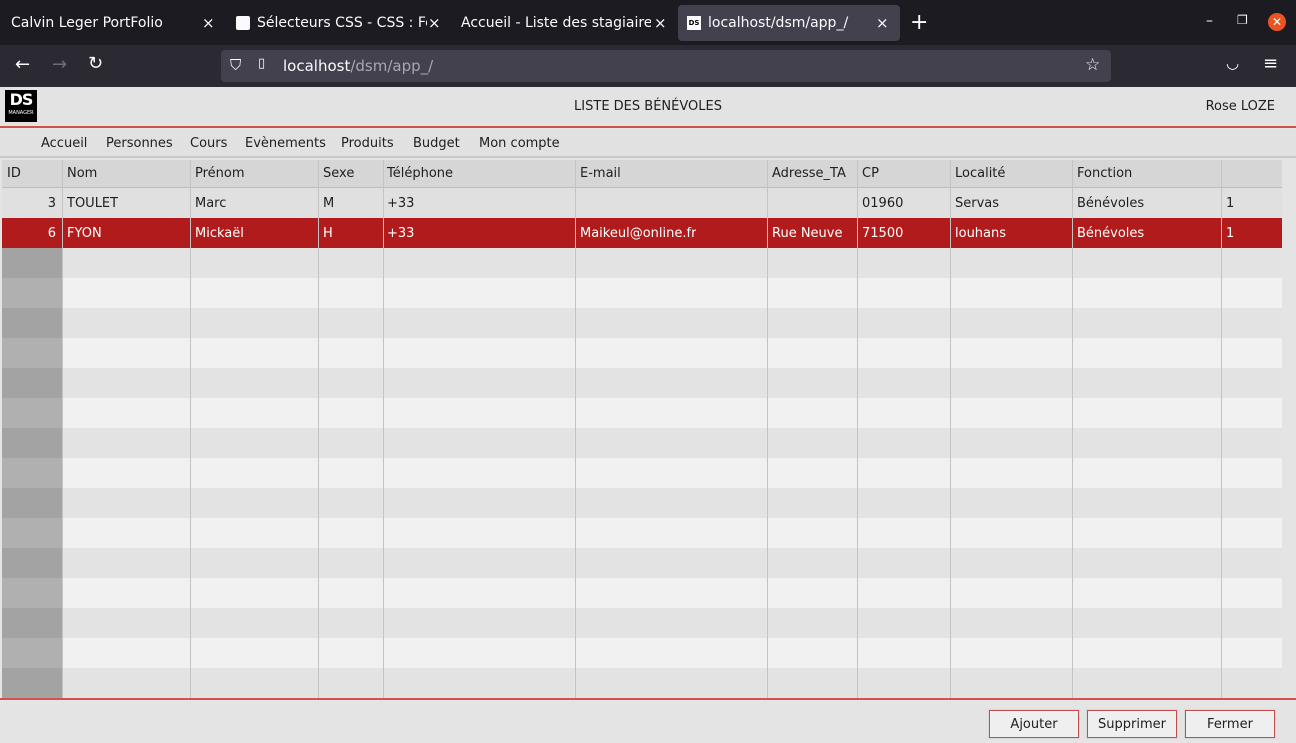 The width and height of the screenshot is (1296, 743). I want to click on cell-adresse: Rue Neuve, so click(807, 233).